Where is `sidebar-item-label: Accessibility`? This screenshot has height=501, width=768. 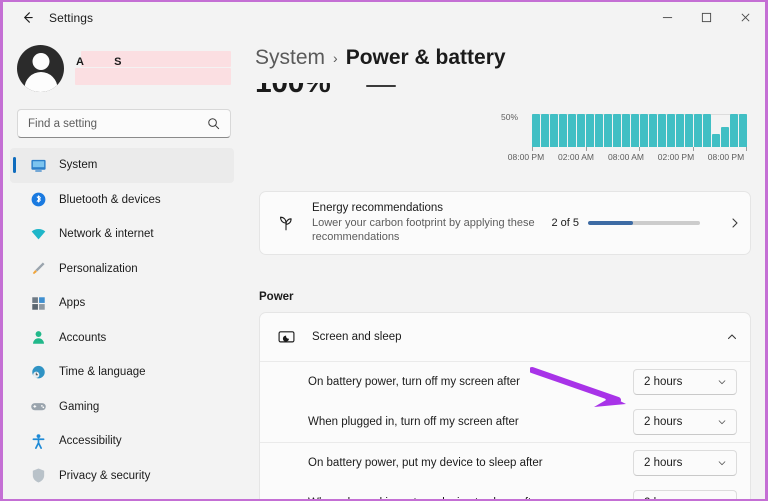 sidebar-item-label: Accessibility is located at coordinates (90, 441).